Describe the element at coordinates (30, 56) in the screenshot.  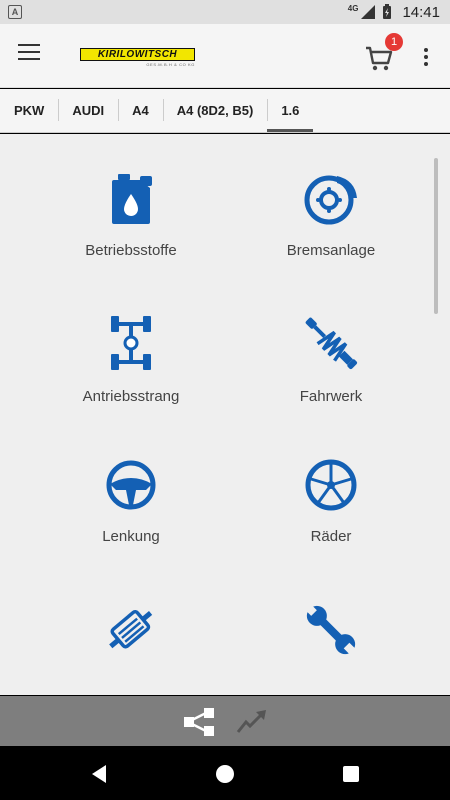
I see `hamburger-menu-icon` at that location.